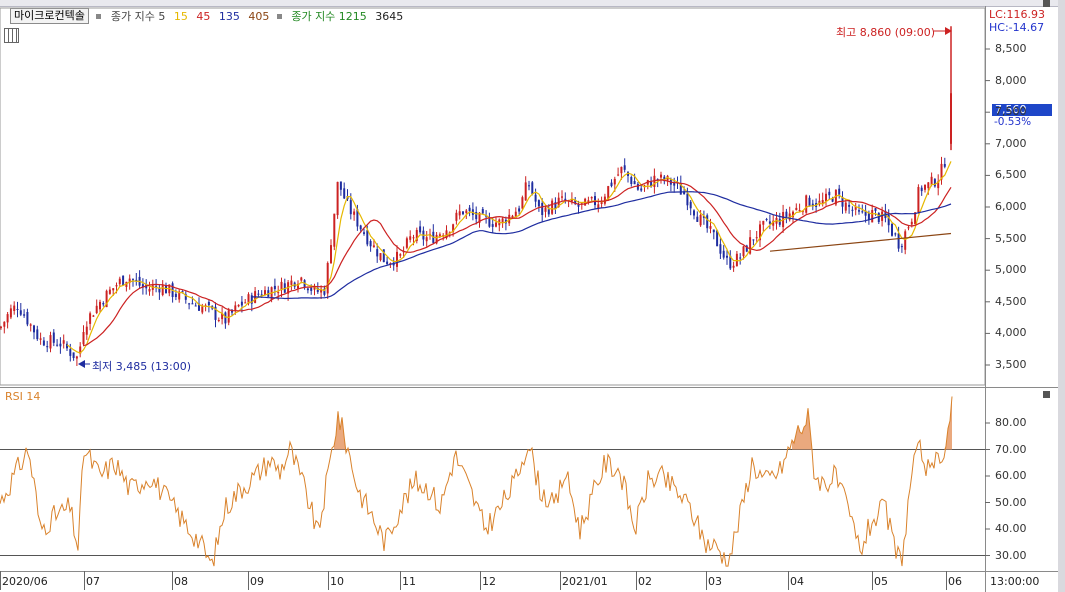 This screenshot has width=1065, height=592. Describe the element at coordinates (181, 581) in the screenshot. I see `x-tick: 08` at that location.